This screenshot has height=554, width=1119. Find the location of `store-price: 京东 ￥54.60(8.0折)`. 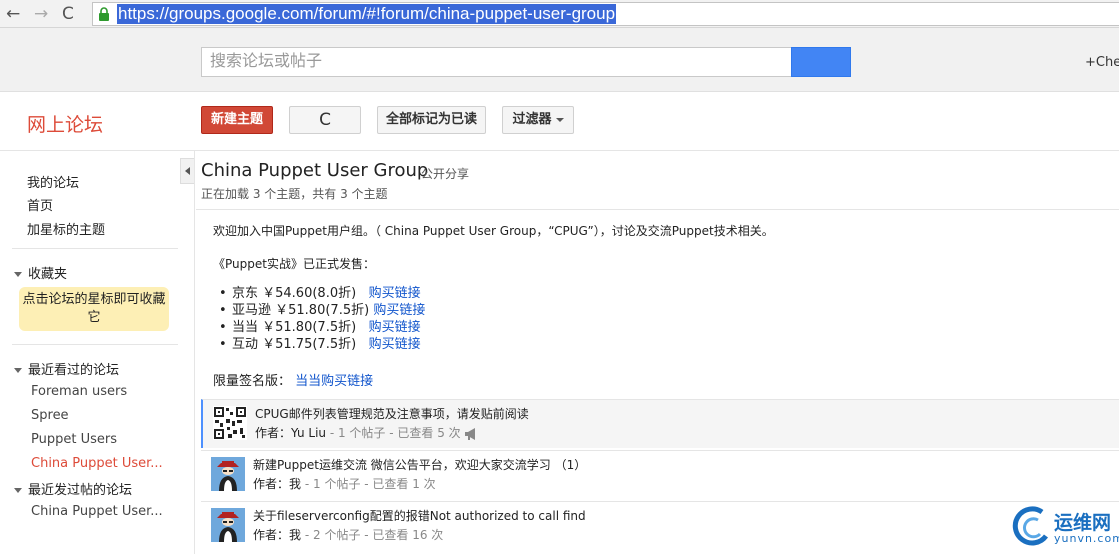

store-price: 京东 ￥54.60(8.0折) is located at coordinates (294, 293).